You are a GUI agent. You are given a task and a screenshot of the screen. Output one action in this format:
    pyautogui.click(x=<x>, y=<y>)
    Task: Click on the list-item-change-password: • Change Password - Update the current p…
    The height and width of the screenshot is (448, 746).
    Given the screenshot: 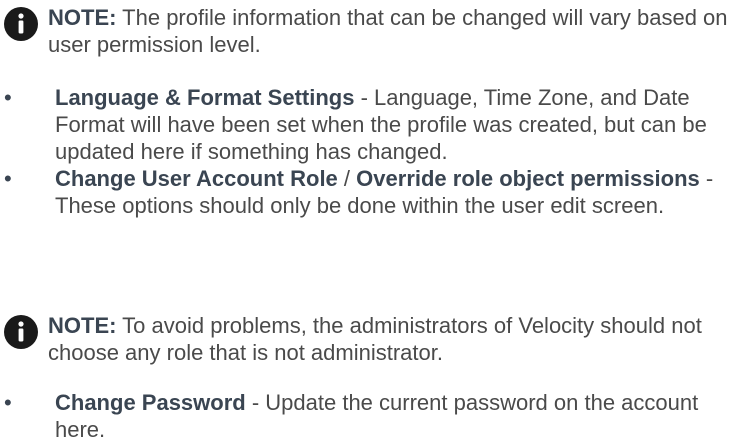 What is the action you would take?
    pyautogui.click(x=373, y=416)
    